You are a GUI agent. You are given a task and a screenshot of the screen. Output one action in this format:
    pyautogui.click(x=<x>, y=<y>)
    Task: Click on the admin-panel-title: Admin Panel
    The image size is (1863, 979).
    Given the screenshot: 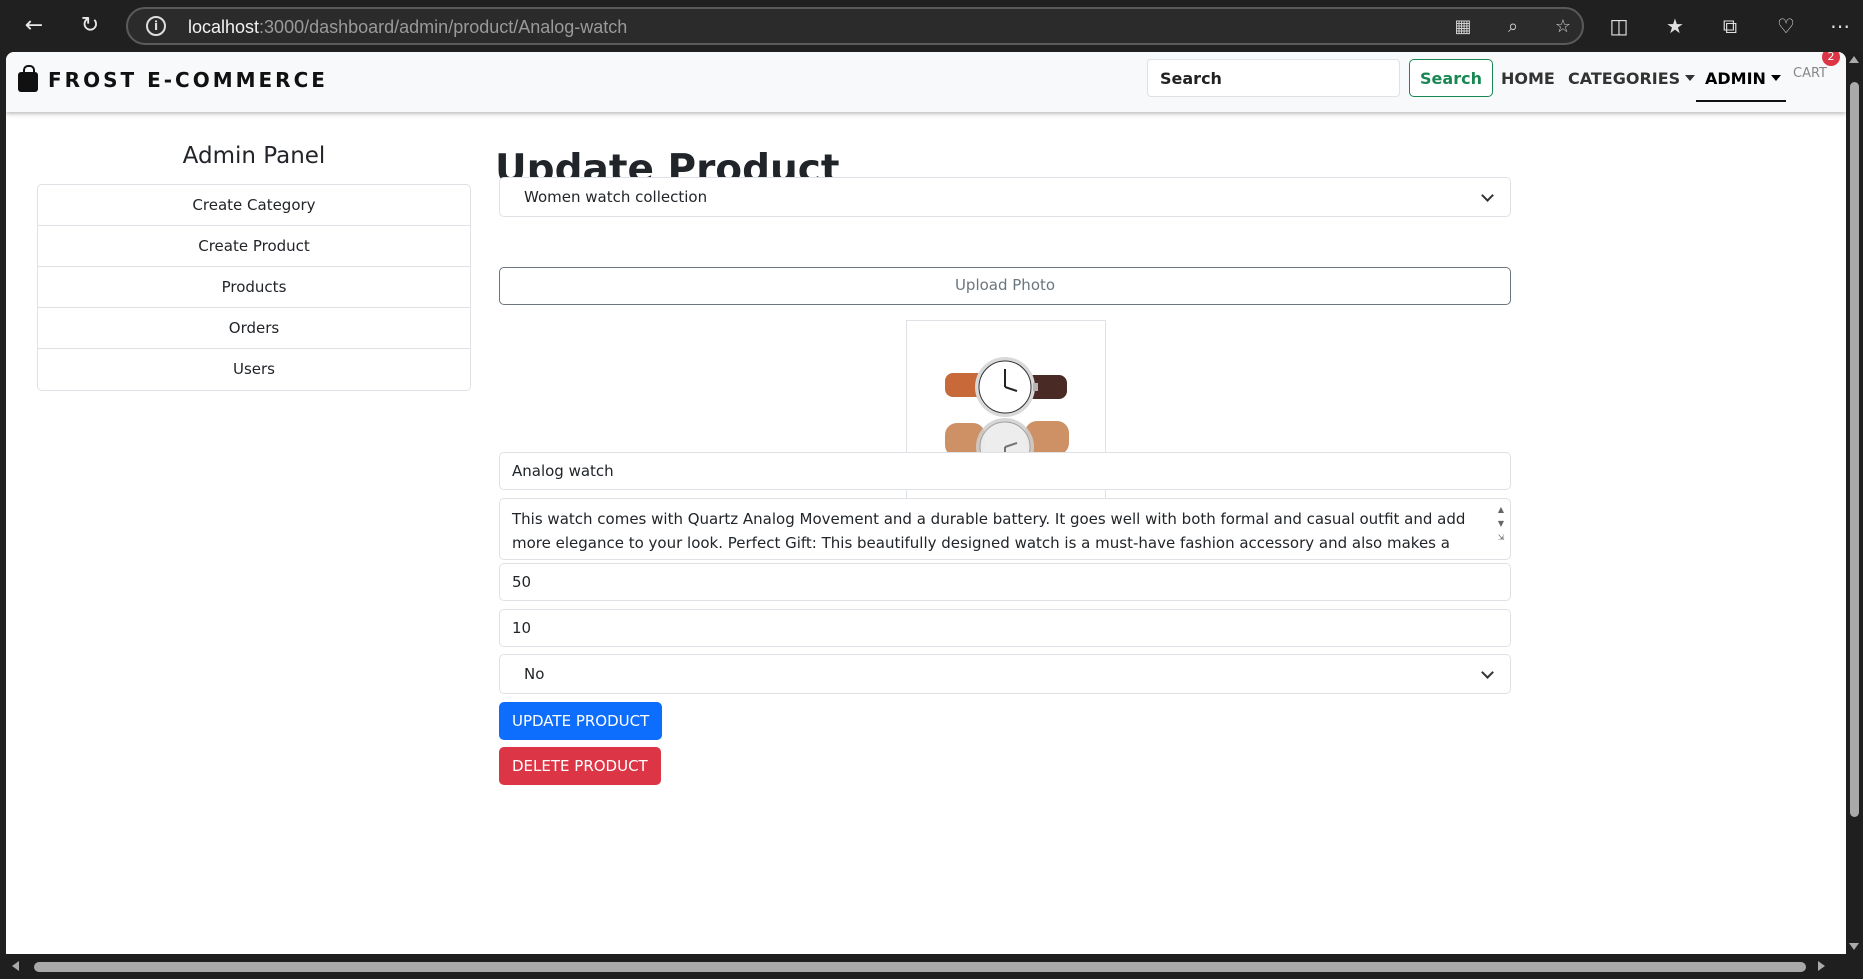 What is the action you would take?
    pyautogui.click(x=254, y=156)
    